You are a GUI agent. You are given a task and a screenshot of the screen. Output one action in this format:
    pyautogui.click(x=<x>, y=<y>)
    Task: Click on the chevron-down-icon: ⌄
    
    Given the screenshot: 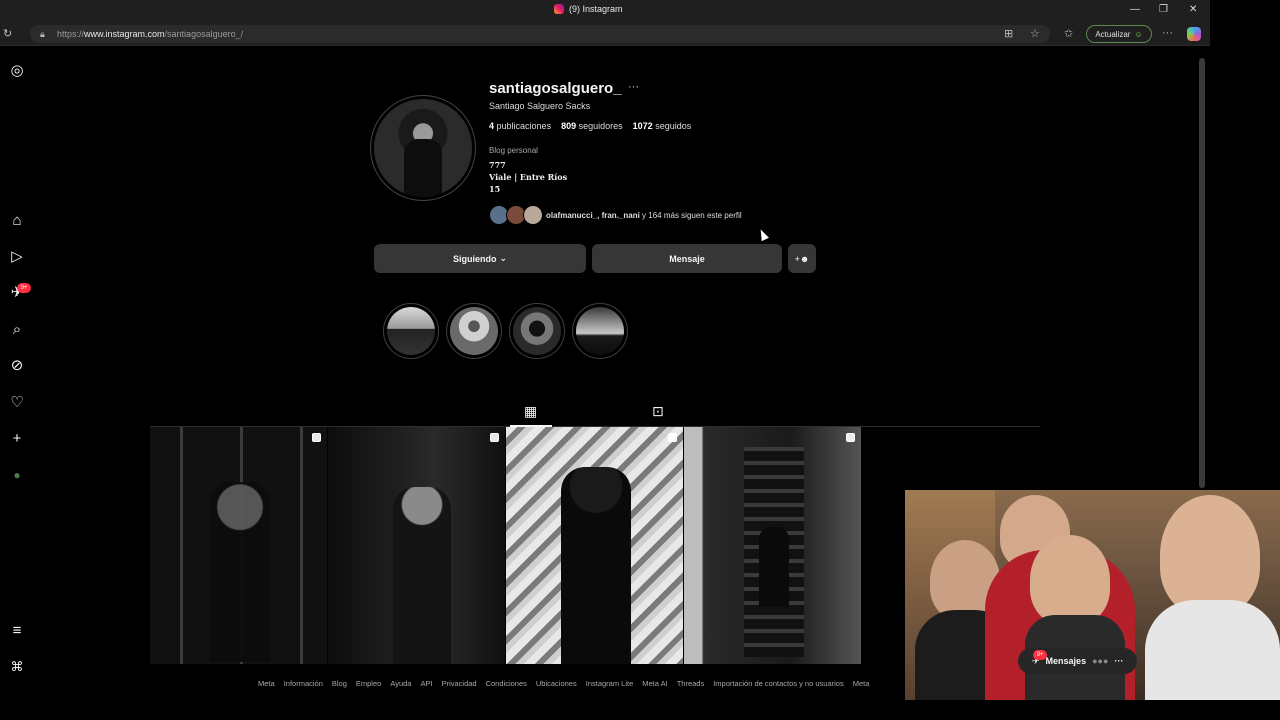 What is the action you would take?
    pyautogui.click(x=503, y=258)
    